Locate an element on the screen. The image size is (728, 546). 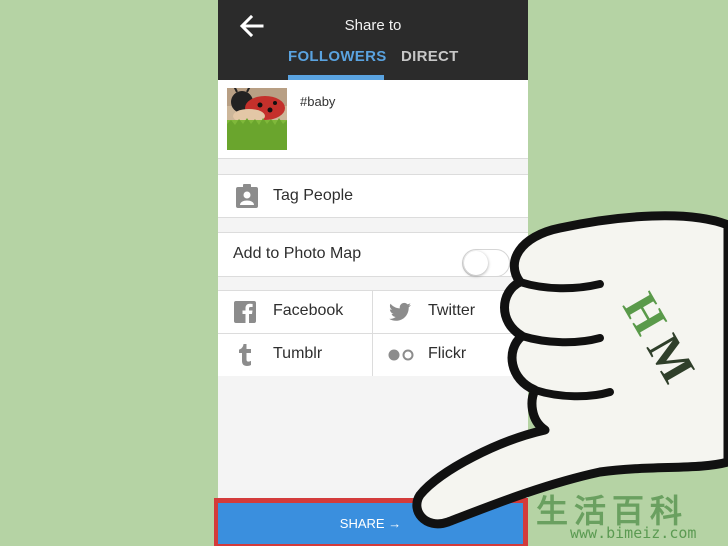
toggle-knob is located at coordinates (476, 263).